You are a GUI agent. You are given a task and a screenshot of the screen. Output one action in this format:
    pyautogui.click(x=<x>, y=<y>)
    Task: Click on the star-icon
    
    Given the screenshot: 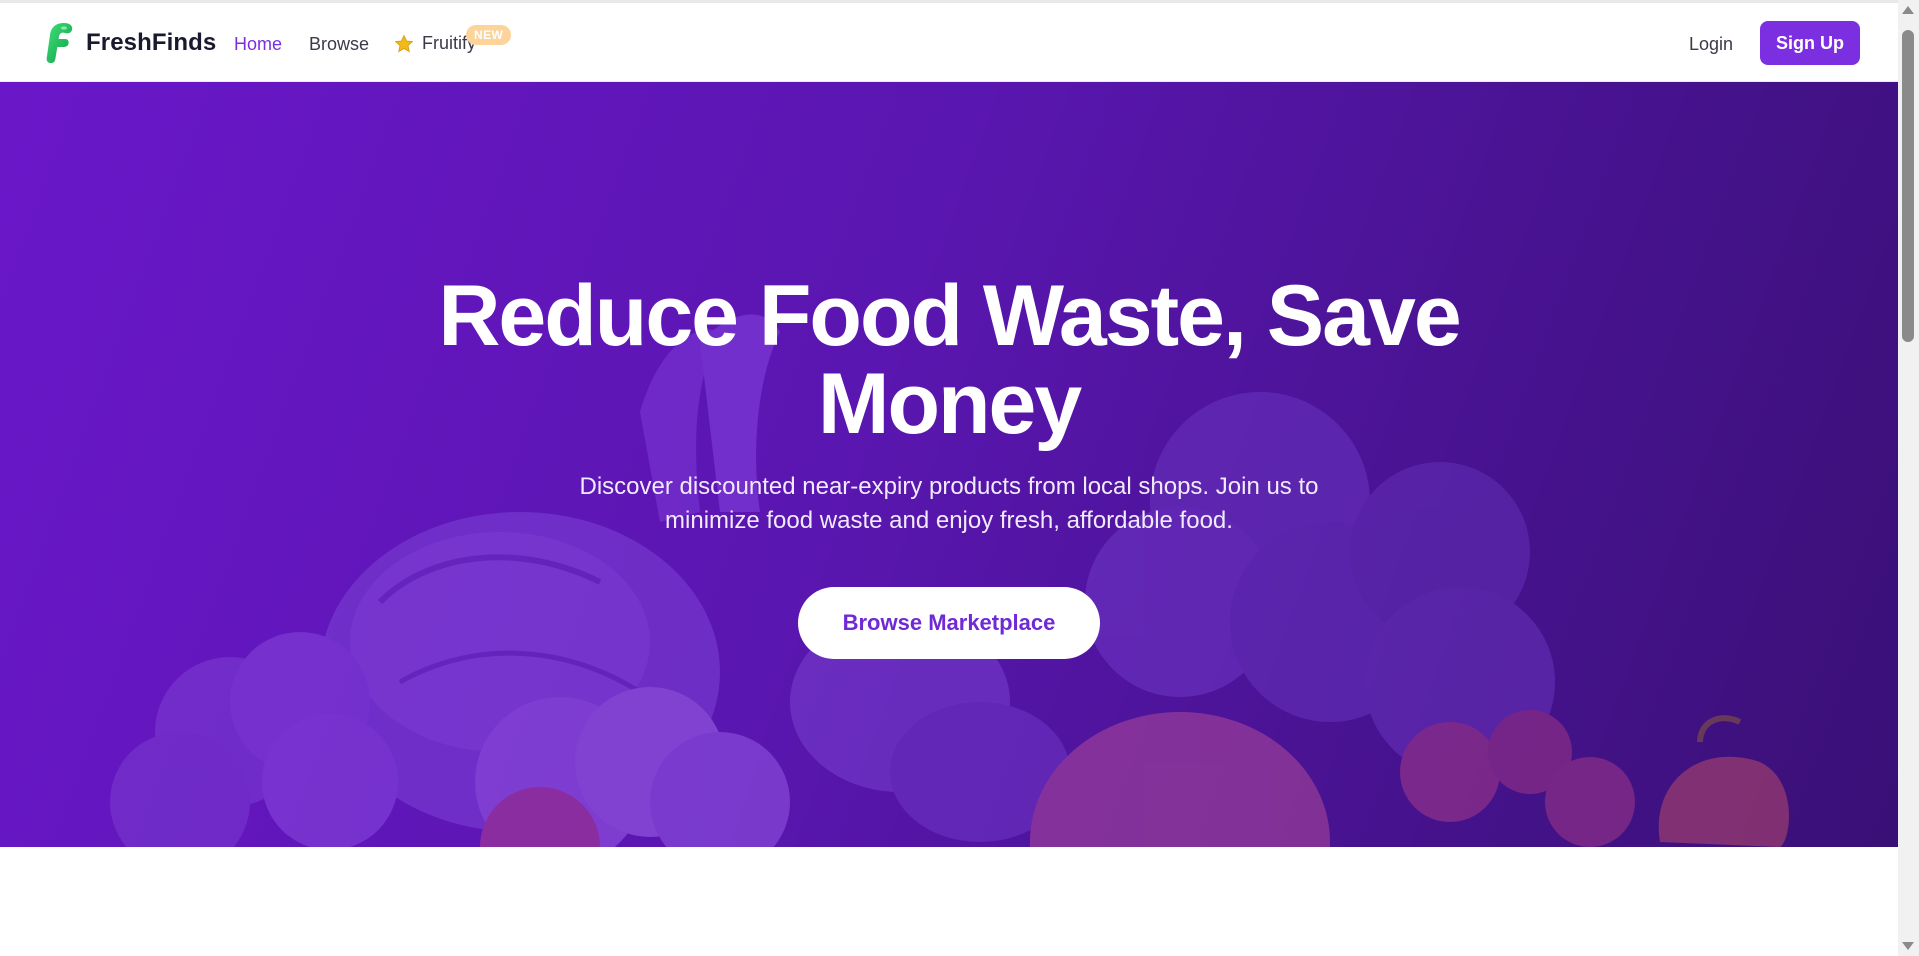 What is the action you would take?
    pyautogui.click(x=404, y=43)
    